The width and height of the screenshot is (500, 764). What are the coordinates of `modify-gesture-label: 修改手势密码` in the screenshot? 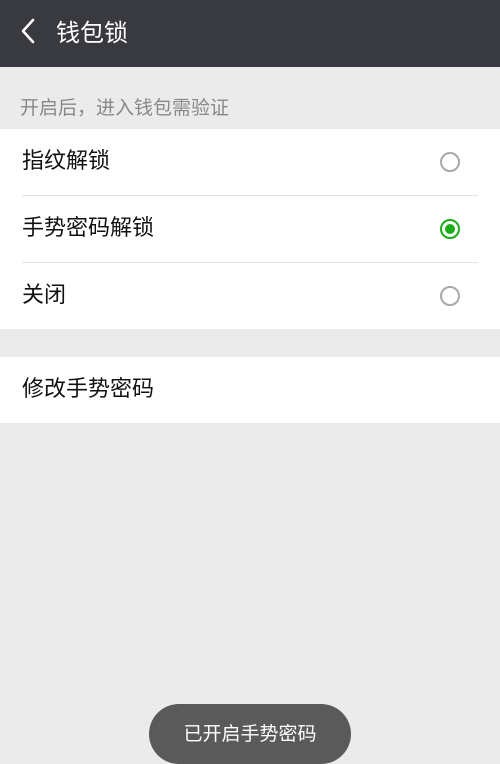 It's located at (88, 389).